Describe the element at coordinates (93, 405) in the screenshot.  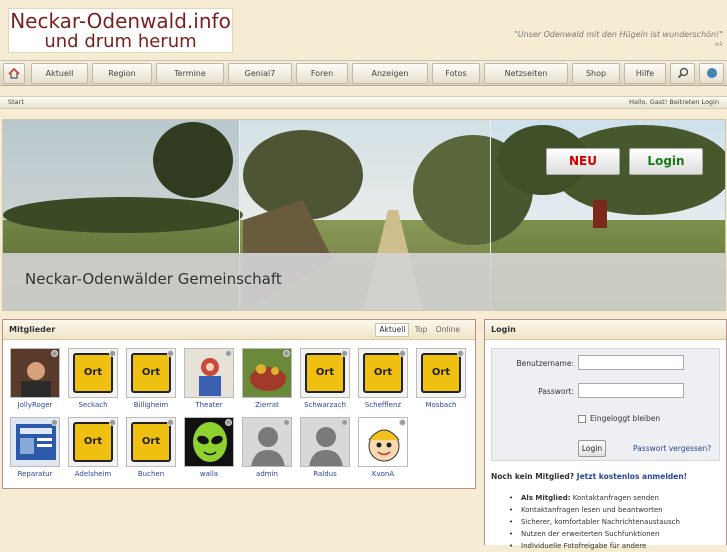
I see `member-name: Seckach` at that location.